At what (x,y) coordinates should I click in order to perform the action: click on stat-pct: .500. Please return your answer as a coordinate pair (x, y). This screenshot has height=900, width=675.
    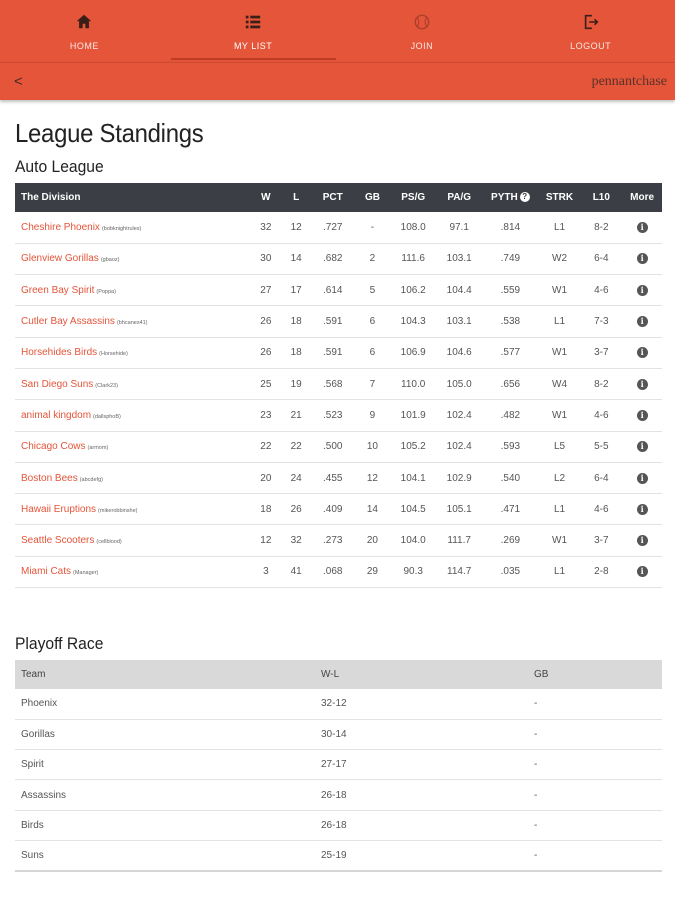
    Looking at the image, I should click on (332, 447).